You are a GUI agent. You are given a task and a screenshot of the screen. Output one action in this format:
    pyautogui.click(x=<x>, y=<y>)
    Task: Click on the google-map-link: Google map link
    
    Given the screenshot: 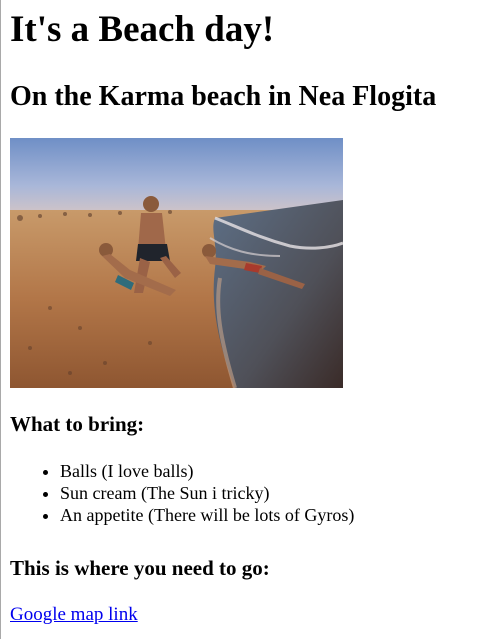 What is the action you would take?
    pyautogui.click(x=74, y=615)
    